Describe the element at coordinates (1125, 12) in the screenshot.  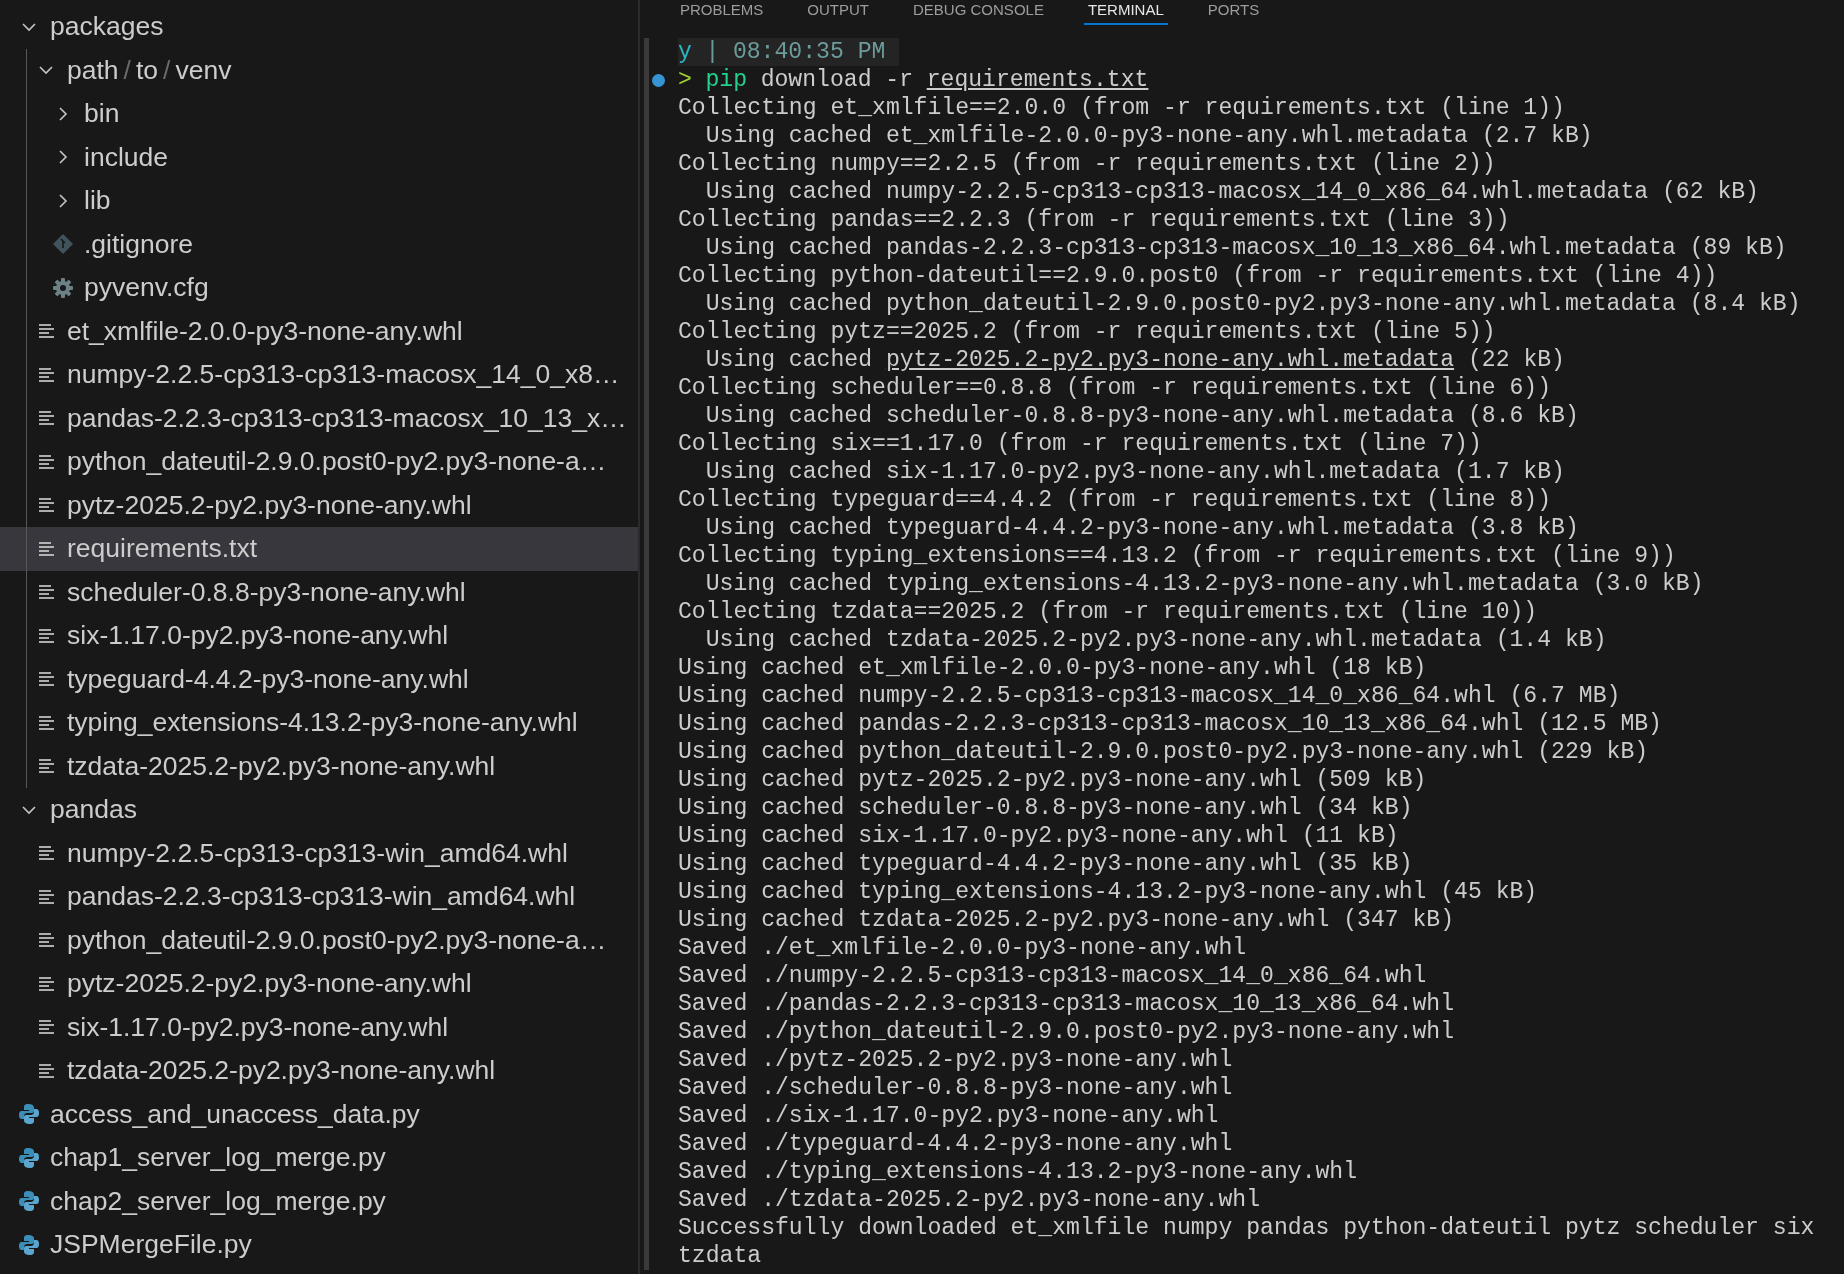
I see `panel-tab: TERMINAL` at that location.